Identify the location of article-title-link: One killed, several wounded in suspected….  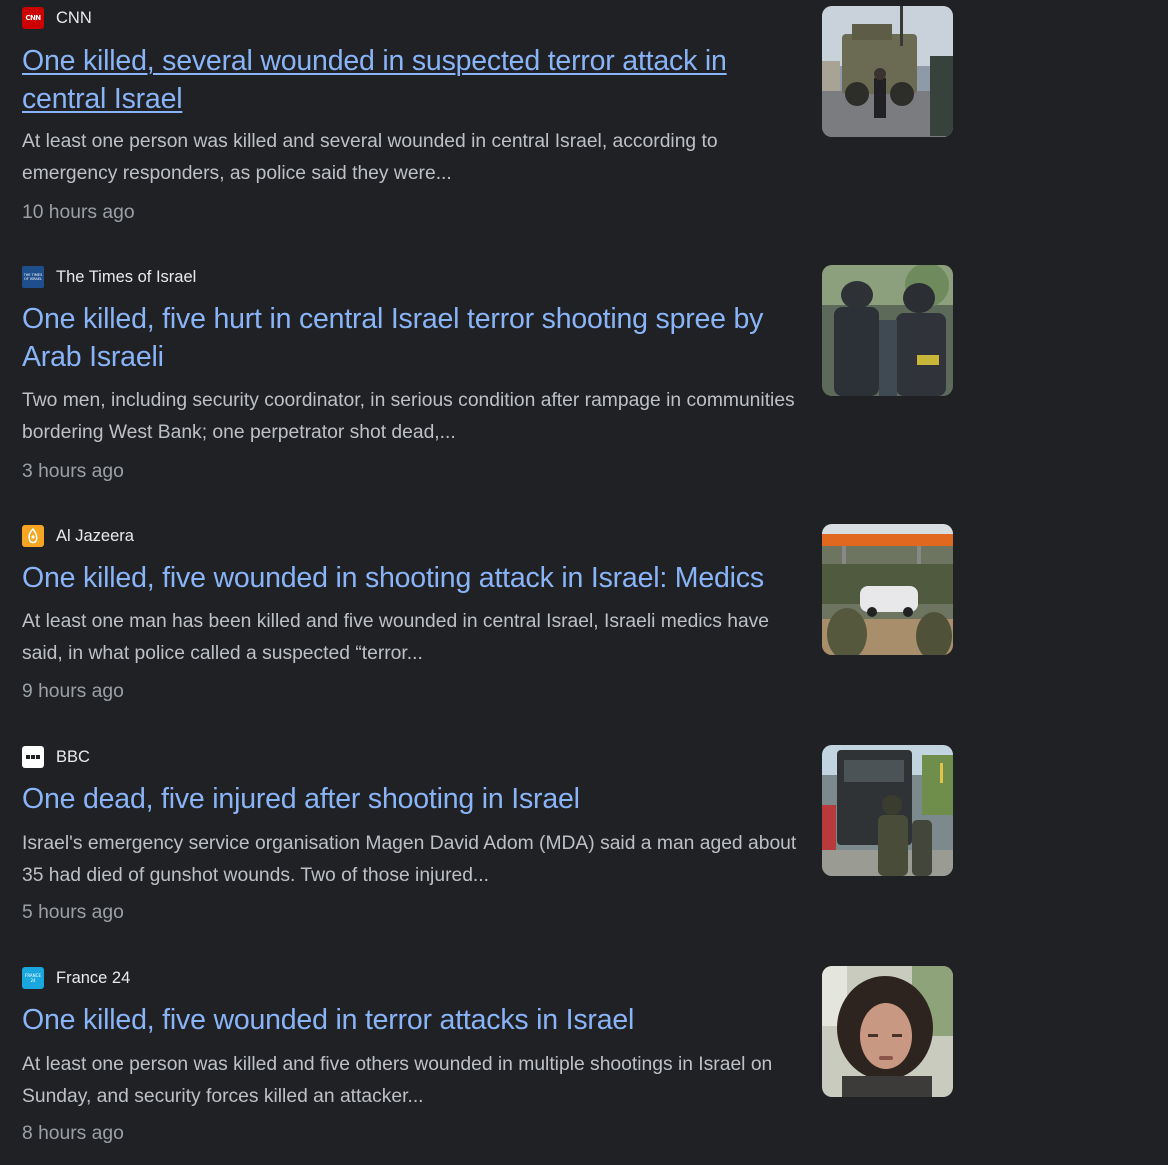
(412, 80).